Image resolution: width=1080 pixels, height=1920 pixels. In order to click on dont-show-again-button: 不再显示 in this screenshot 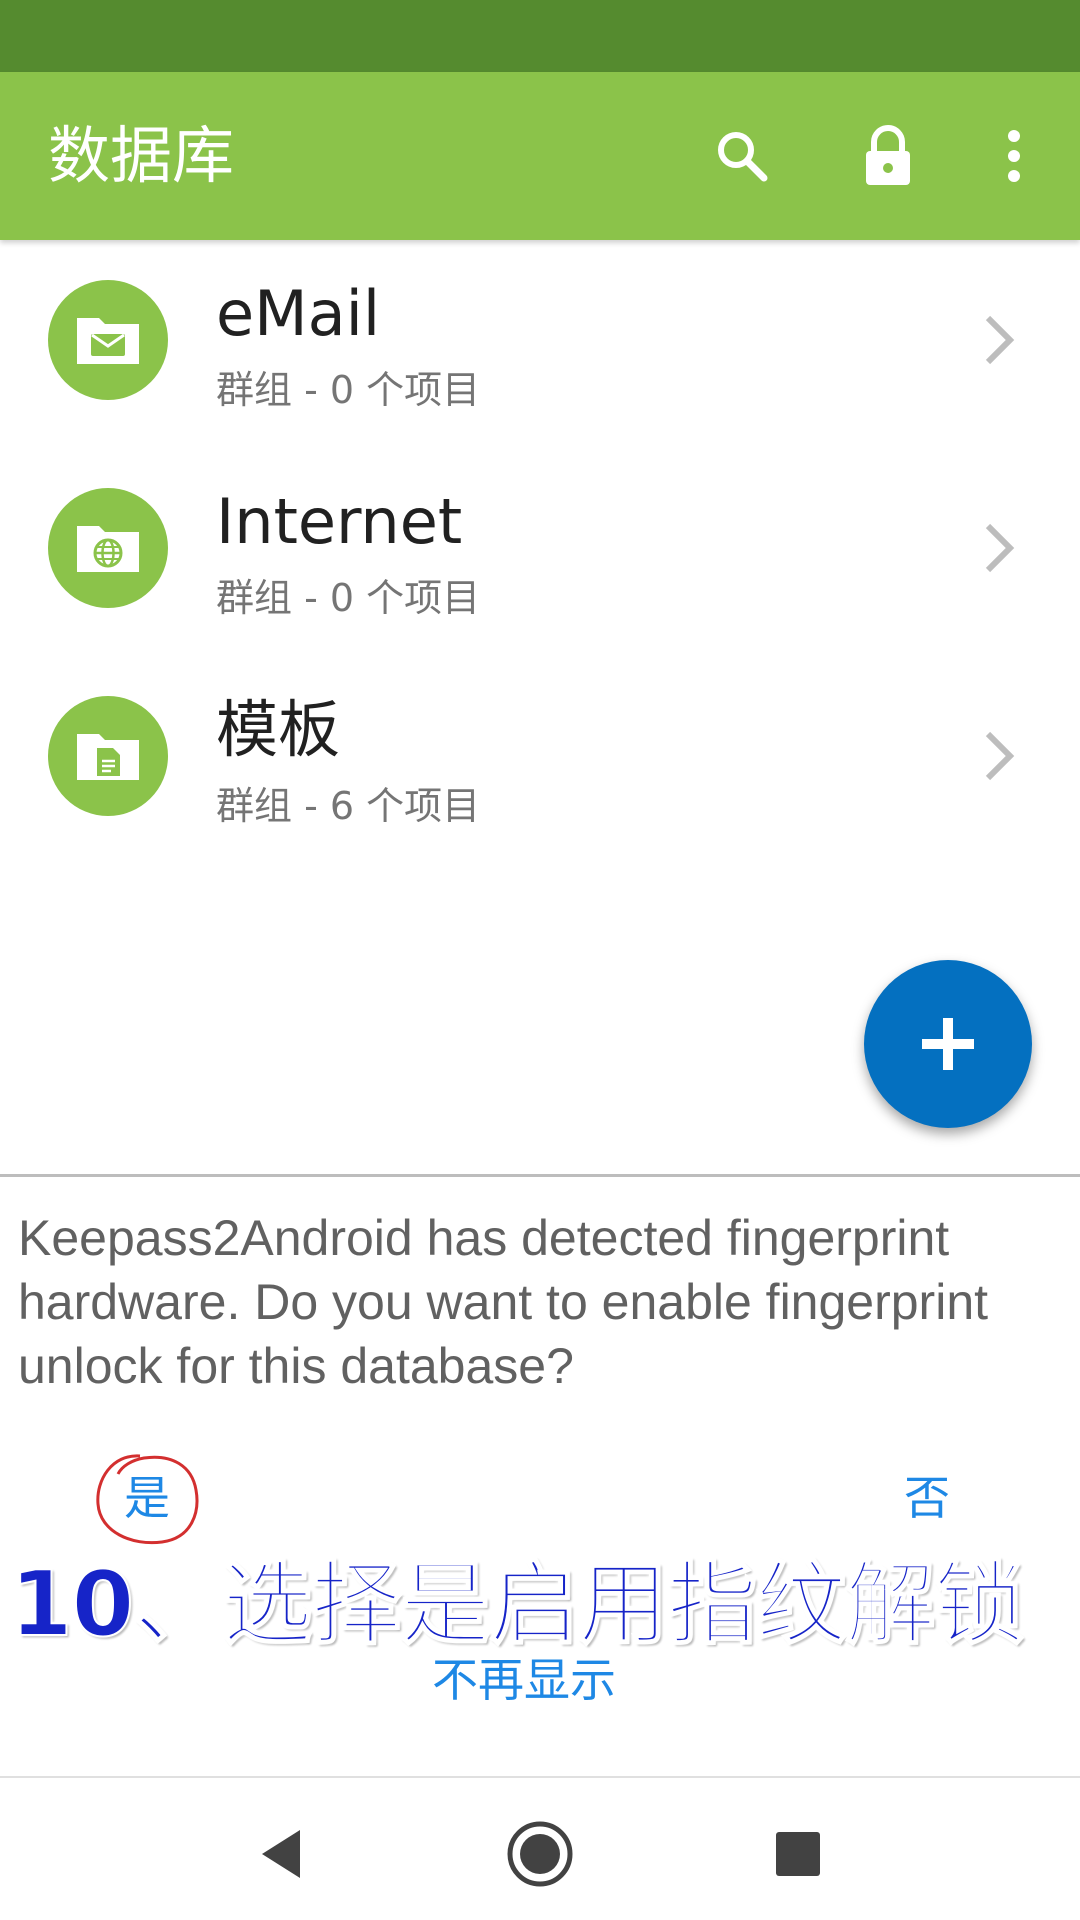, I will do `click(524, 1680)`.